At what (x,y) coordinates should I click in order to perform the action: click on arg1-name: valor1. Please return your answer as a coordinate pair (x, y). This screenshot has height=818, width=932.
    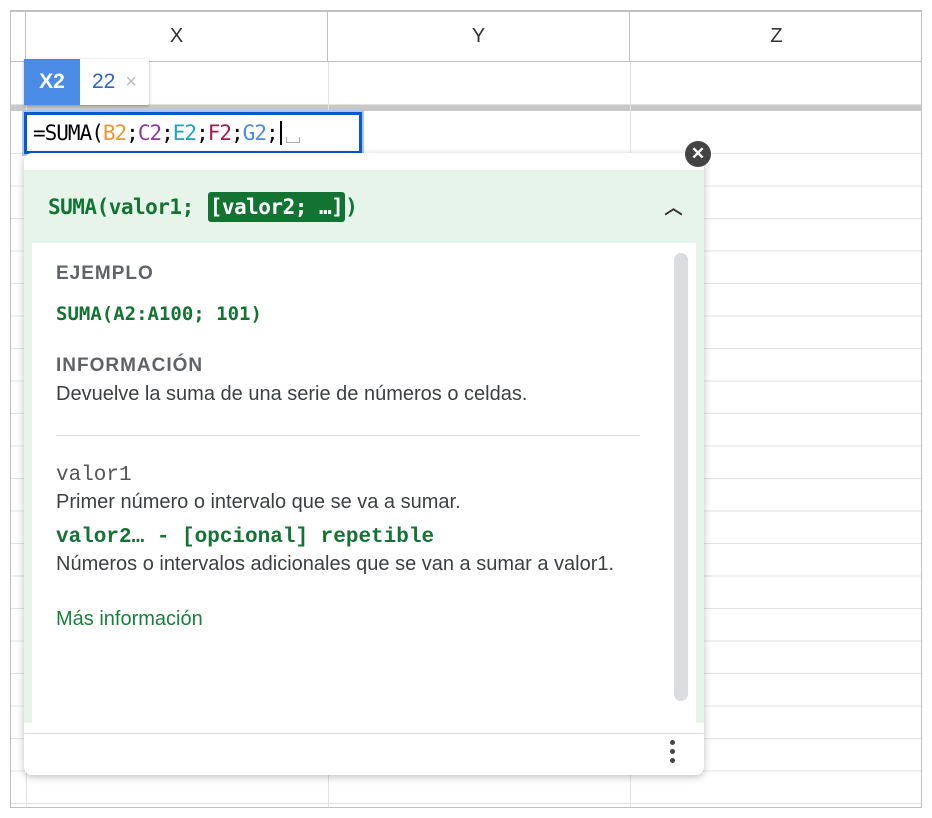
    Looking at the image, I should click on (94, 475).